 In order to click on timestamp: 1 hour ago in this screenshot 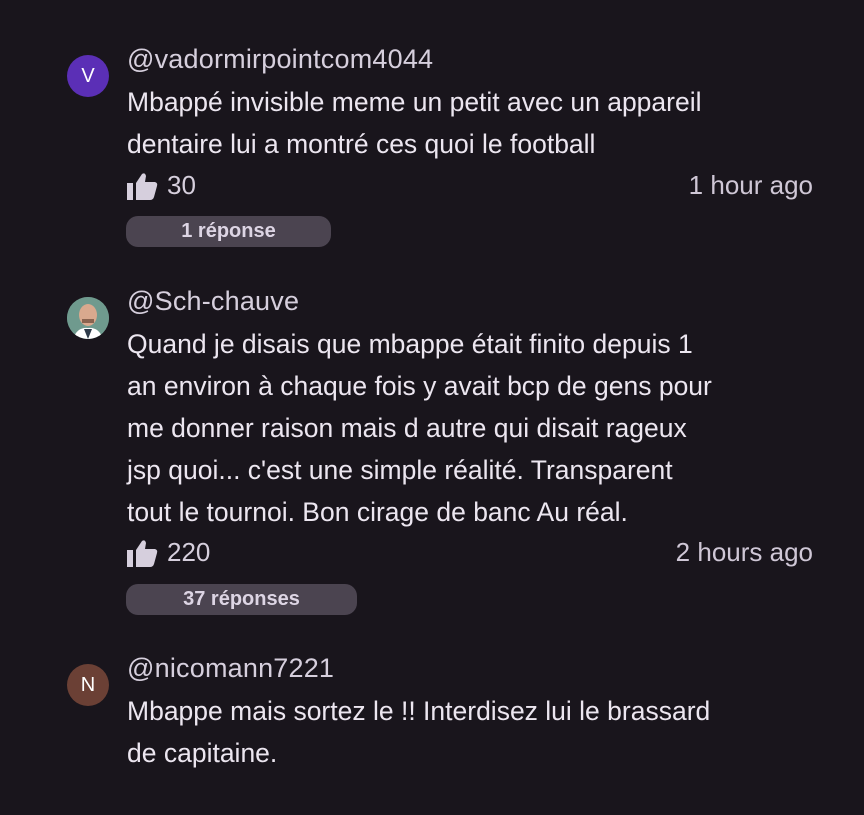, I will do `click(750, 185)`.